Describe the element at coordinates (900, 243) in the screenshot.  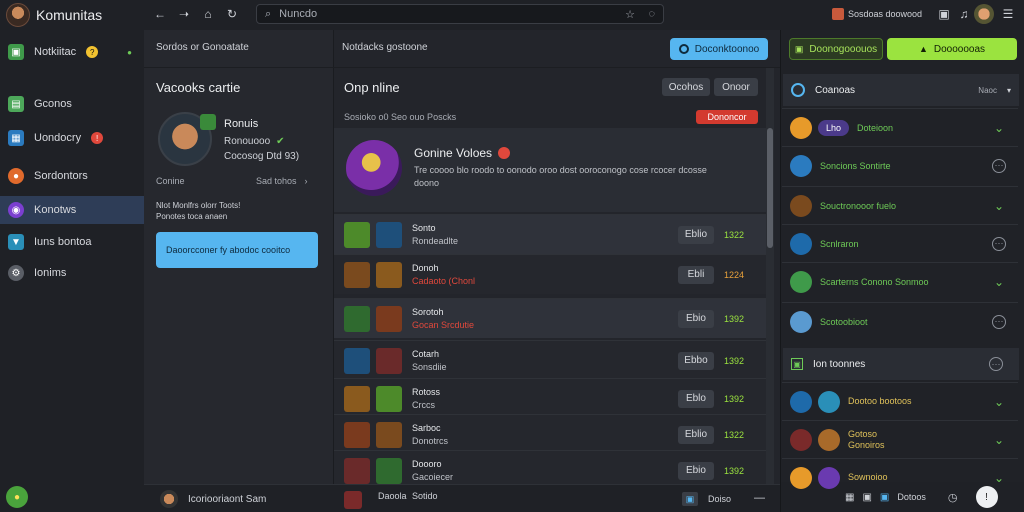
I see `friend-row: Scnlraron ⋯` at that location.